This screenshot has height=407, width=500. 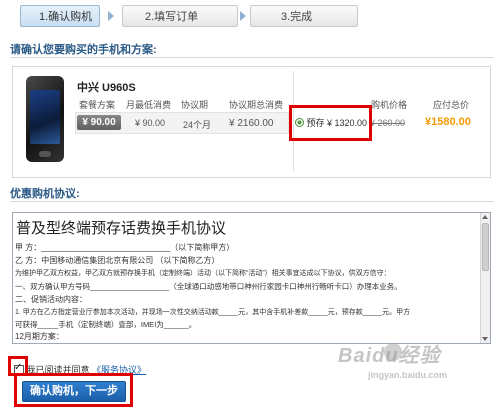 What do you see at coordinates (117, 260) in the screenshot?
I see `agreement-line: 乙 方：中国移动通信集团北京有限公司 （以下简称乙方）` at bounding box center [117, 260].